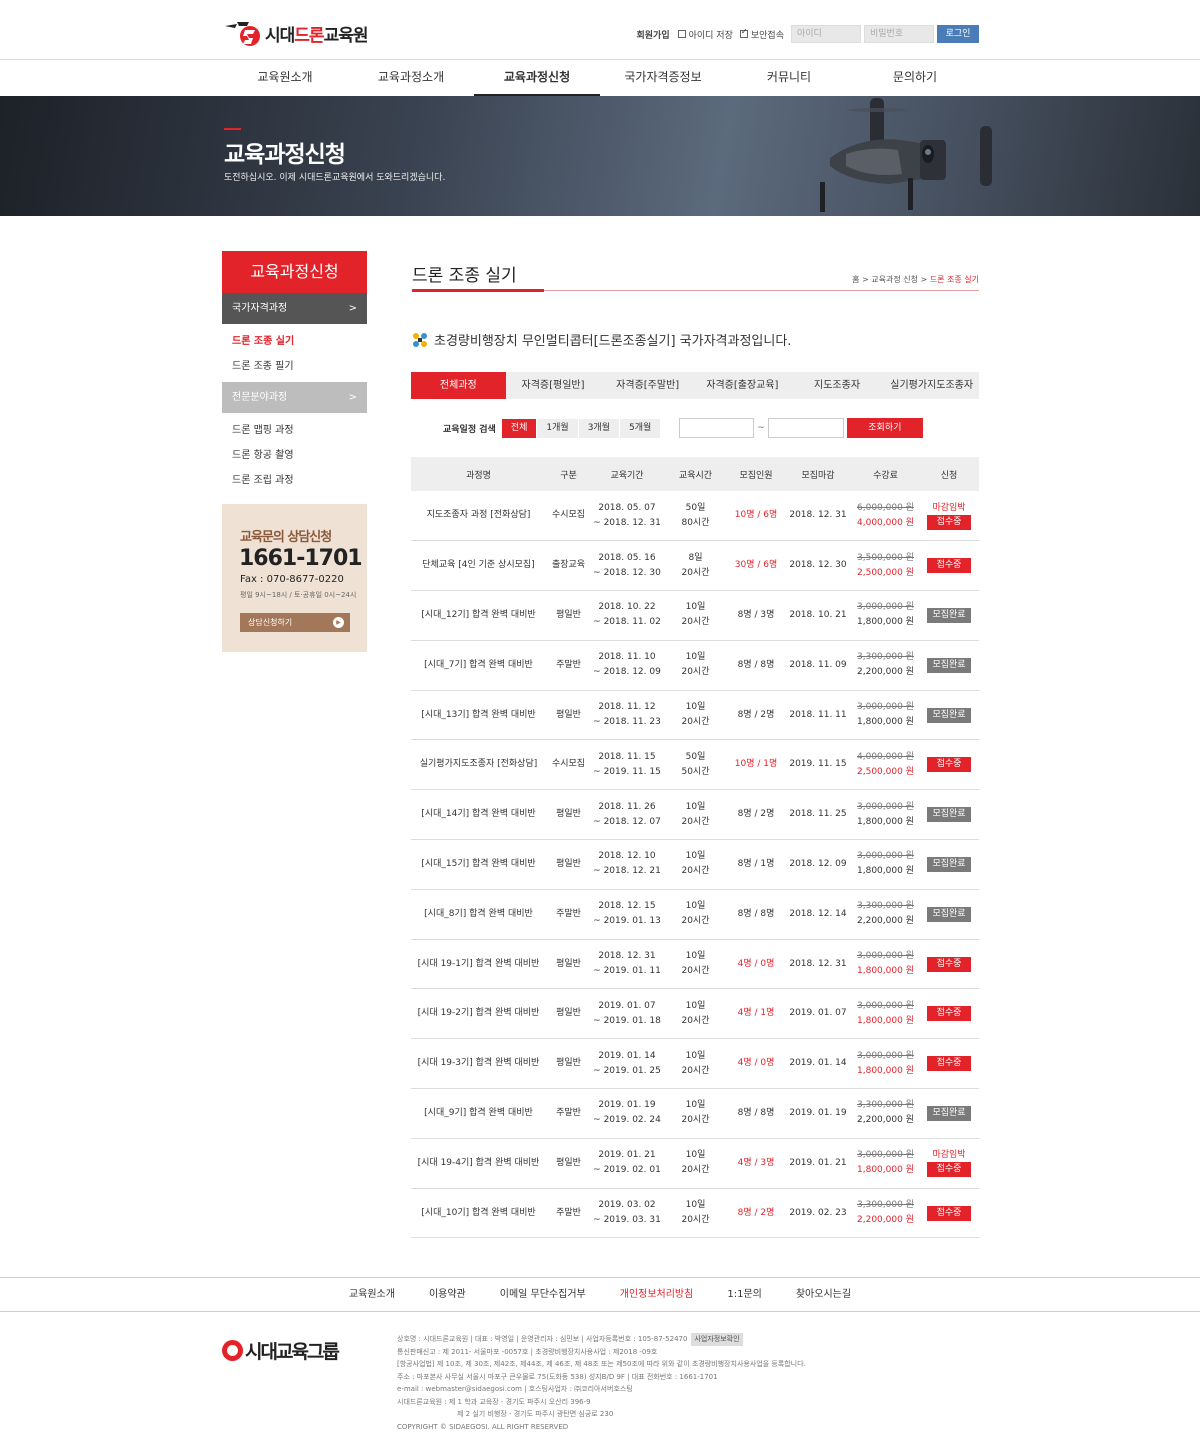 The height and width of the screenshot is (1447, 1200). Describe the element at coordinates (717, 1339) in the screenshot. I see `biz-info-button: 사업자정보확인` at that location.